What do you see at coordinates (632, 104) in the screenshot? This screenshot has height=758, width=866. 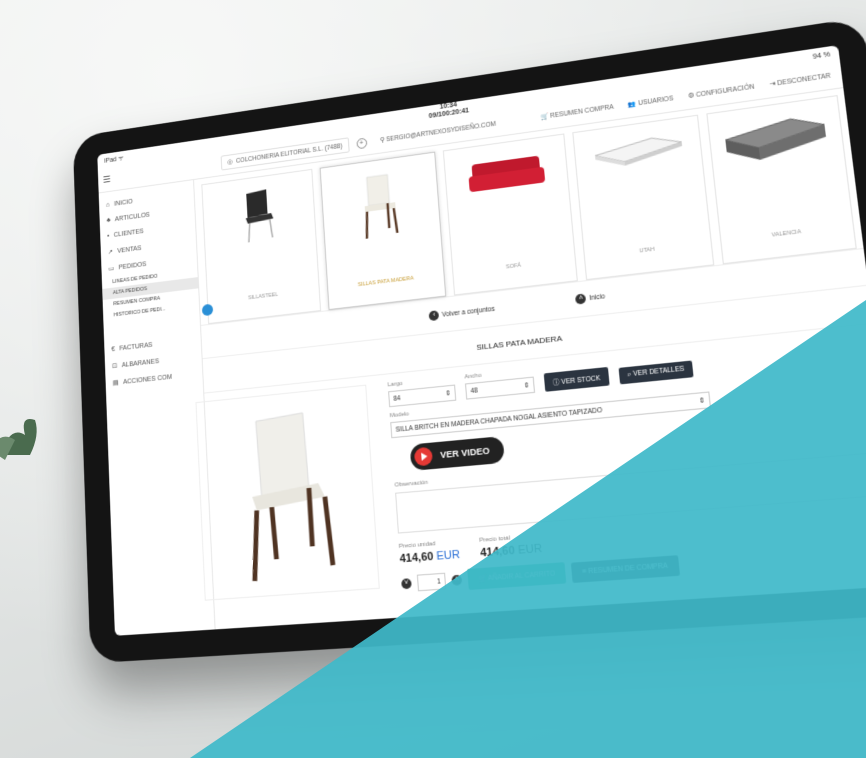 I see `users-icon: 👥` at bounding box center [632, 104].